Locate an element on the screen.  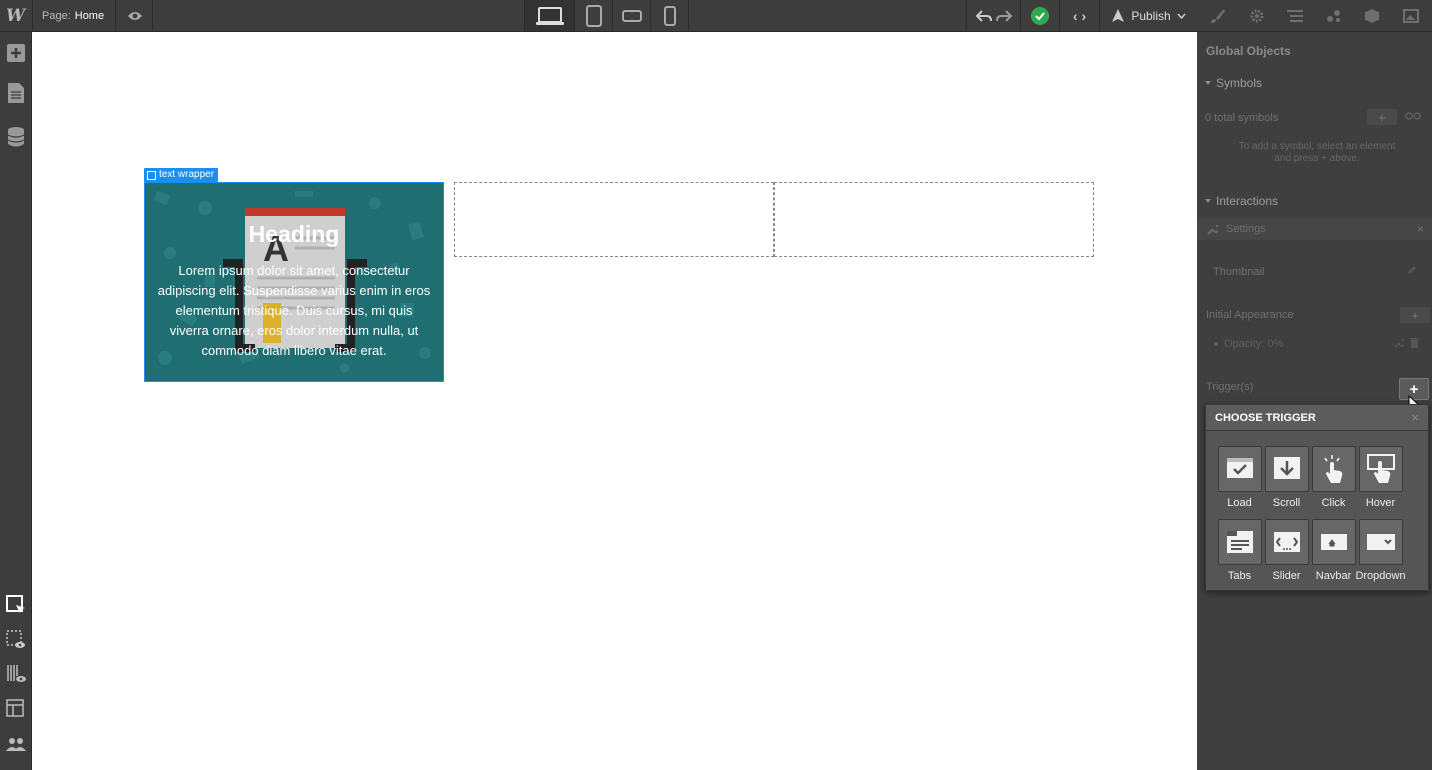
select-mode-button is located at coordinates (15, 605).